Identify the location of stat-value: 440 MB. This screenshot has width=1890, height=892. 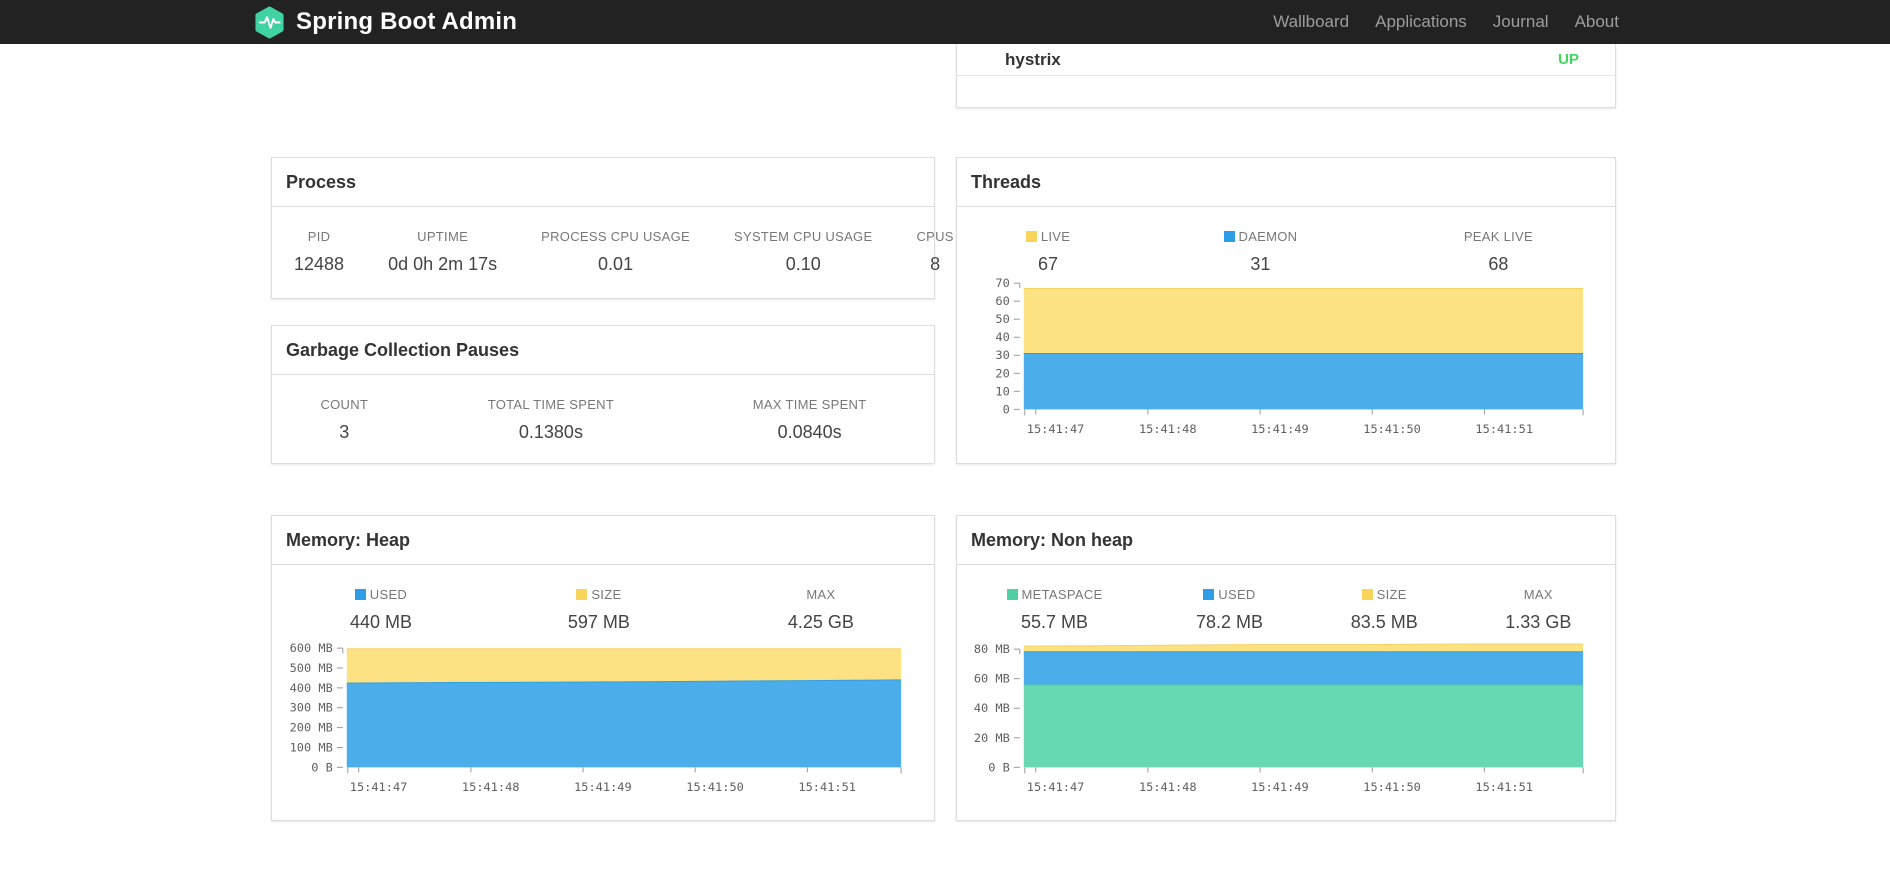
(380, 622).